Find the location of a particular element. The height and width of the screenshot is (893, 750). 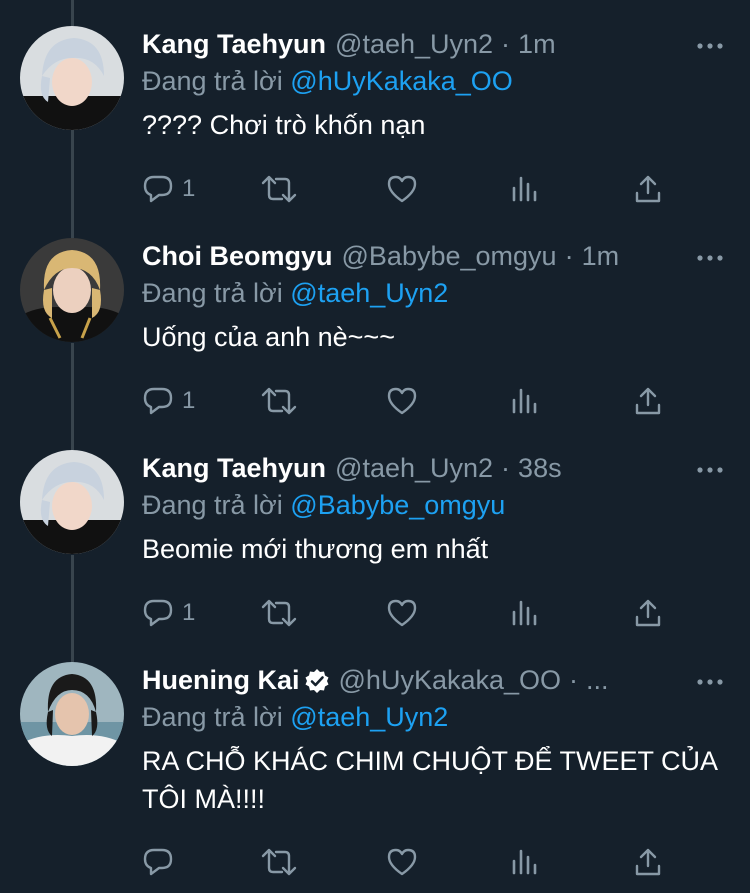

replying-to: Đang trả lời @hUyKakaka_OO is located at coordinates (436, 81).